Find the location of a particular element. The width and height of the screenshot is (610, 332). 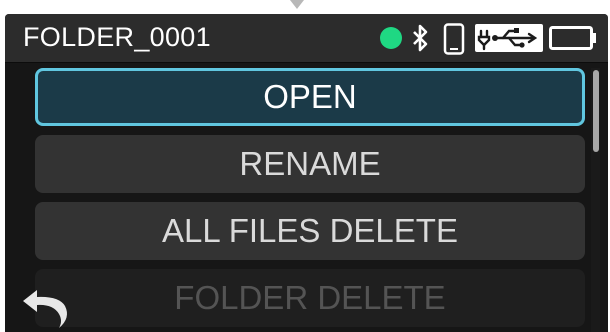

battery-icon is located at coordinates (572, 38).